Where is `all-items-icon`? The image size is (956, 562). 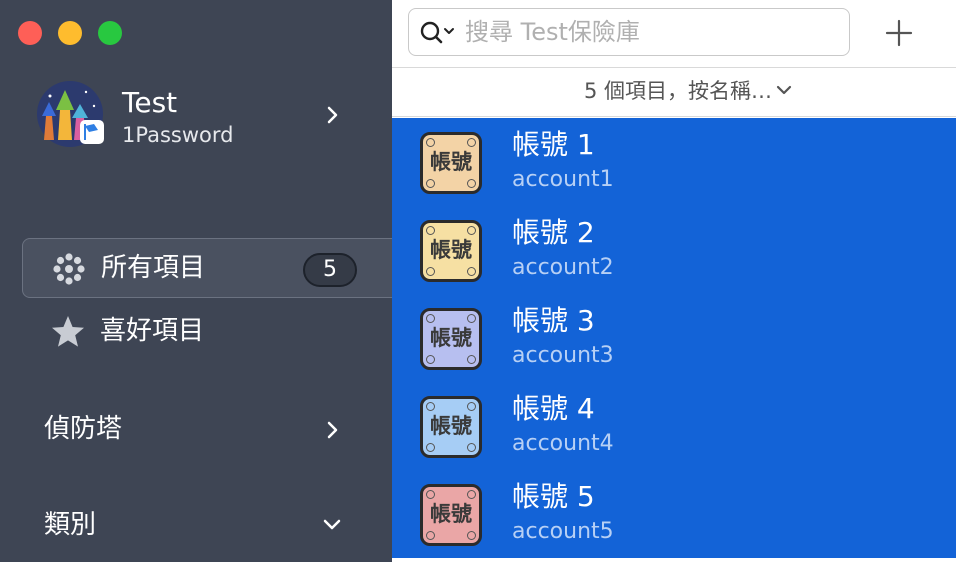
all-items-icon is located at coordinates (69, 269).